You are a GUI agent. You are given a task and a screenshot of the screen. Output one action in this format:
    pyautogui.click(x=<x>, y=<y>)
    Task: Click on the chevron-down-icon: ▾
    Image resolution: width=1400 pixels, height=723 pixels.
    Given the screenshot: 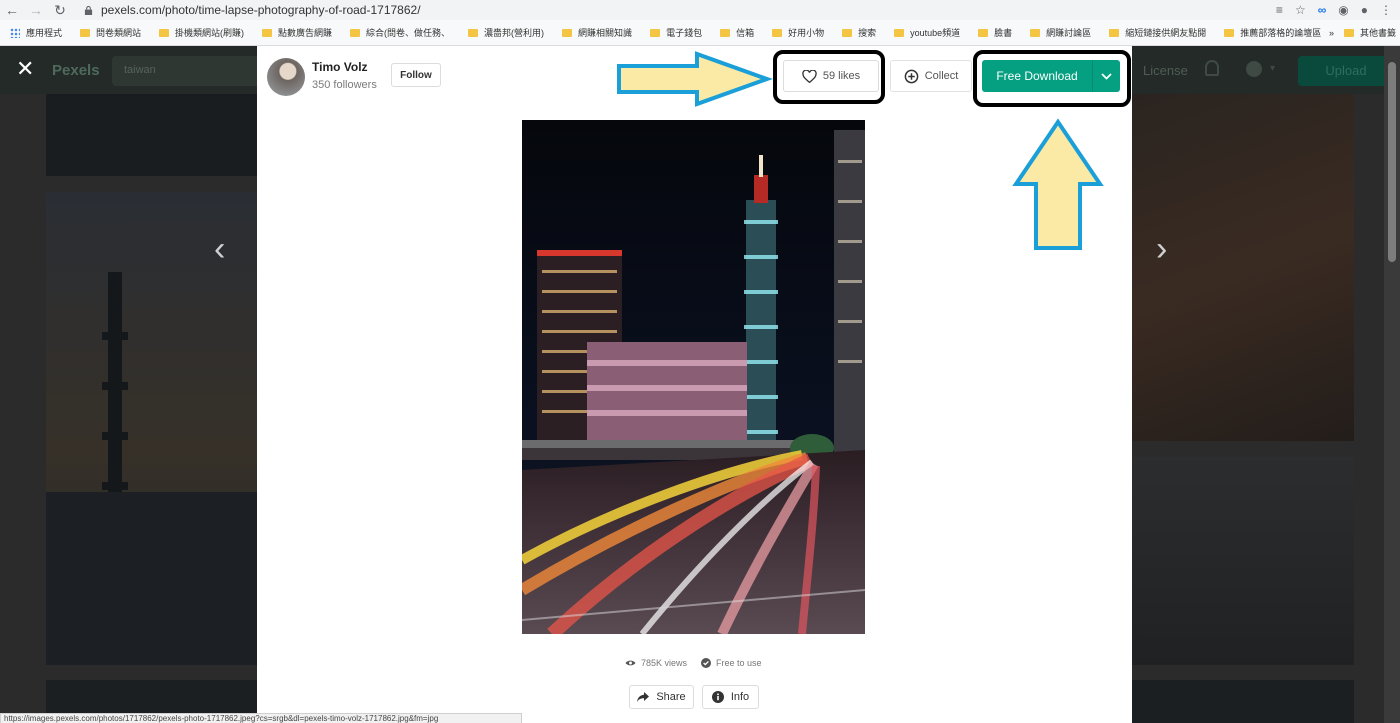 What is the action you would take?
    pyautogui.click(x=1272, y=68)
    